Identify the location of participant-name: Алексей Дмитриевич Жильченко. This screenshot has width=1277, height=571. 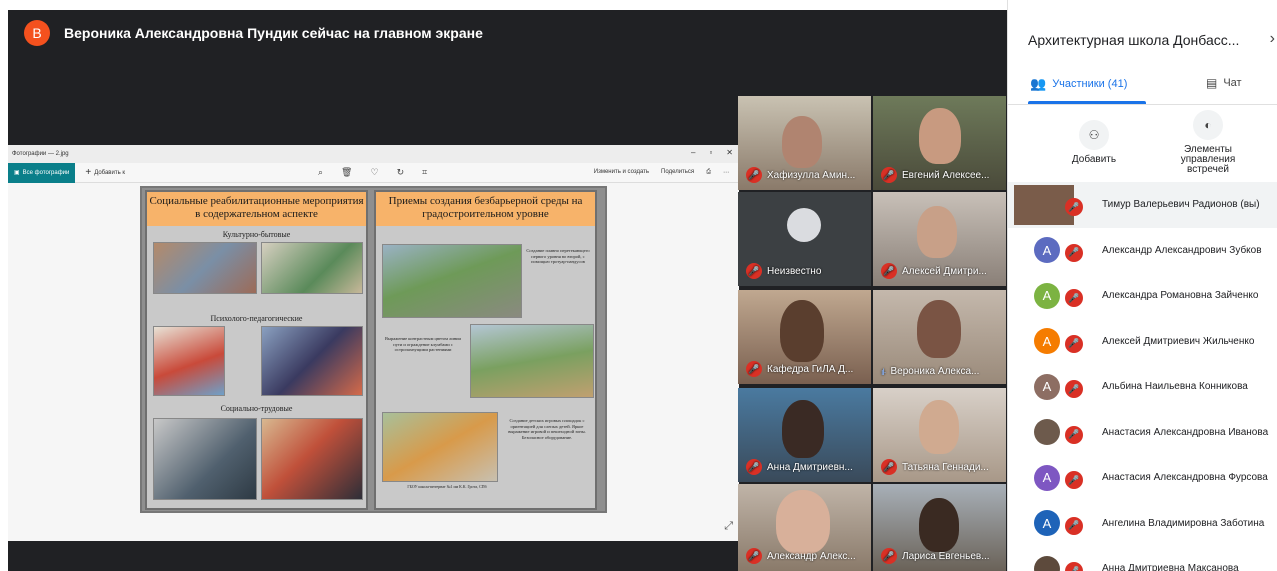
(1178, 341).